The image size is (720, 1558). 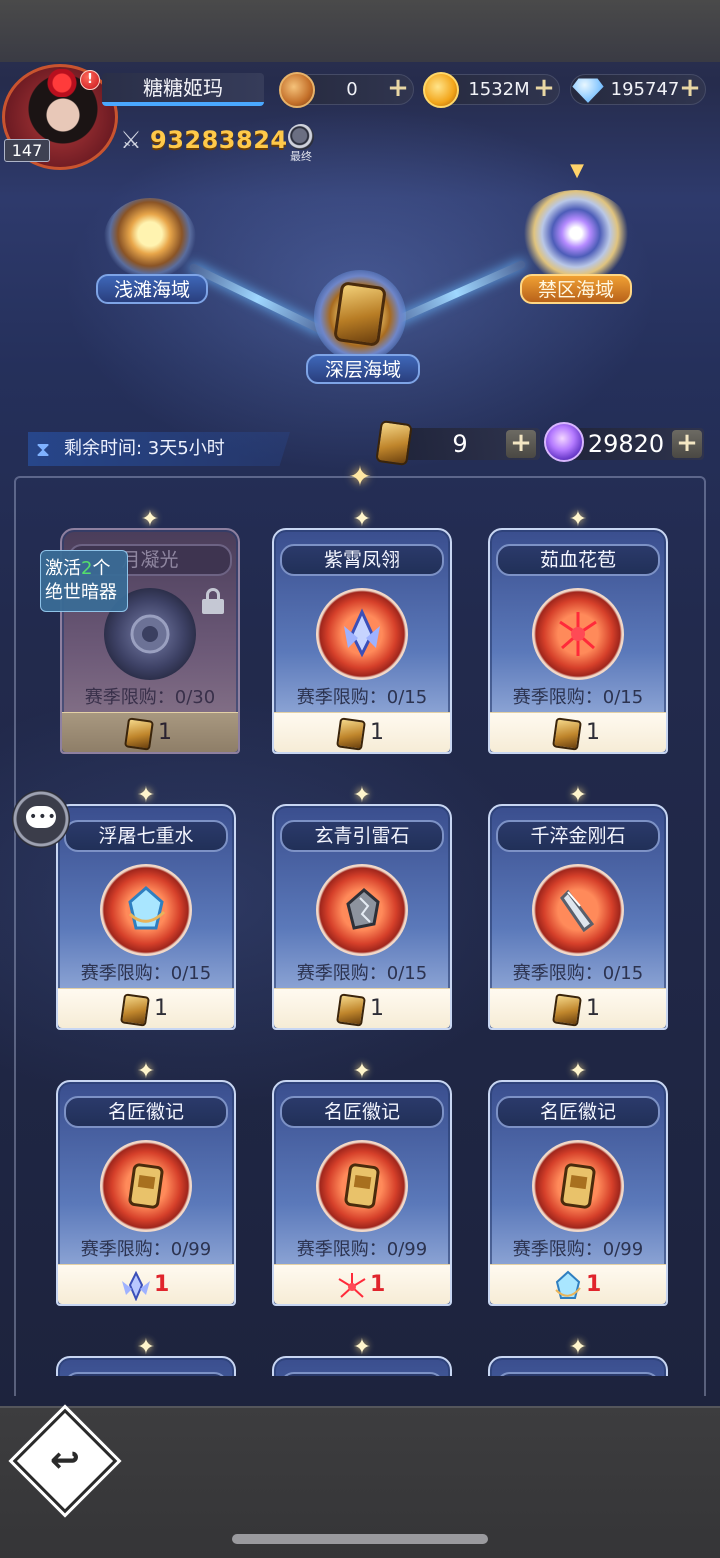 I want to click on shop-item-card: ✦ 月凝光 赛季限购：0/30 1, so click(x=150, y=630).